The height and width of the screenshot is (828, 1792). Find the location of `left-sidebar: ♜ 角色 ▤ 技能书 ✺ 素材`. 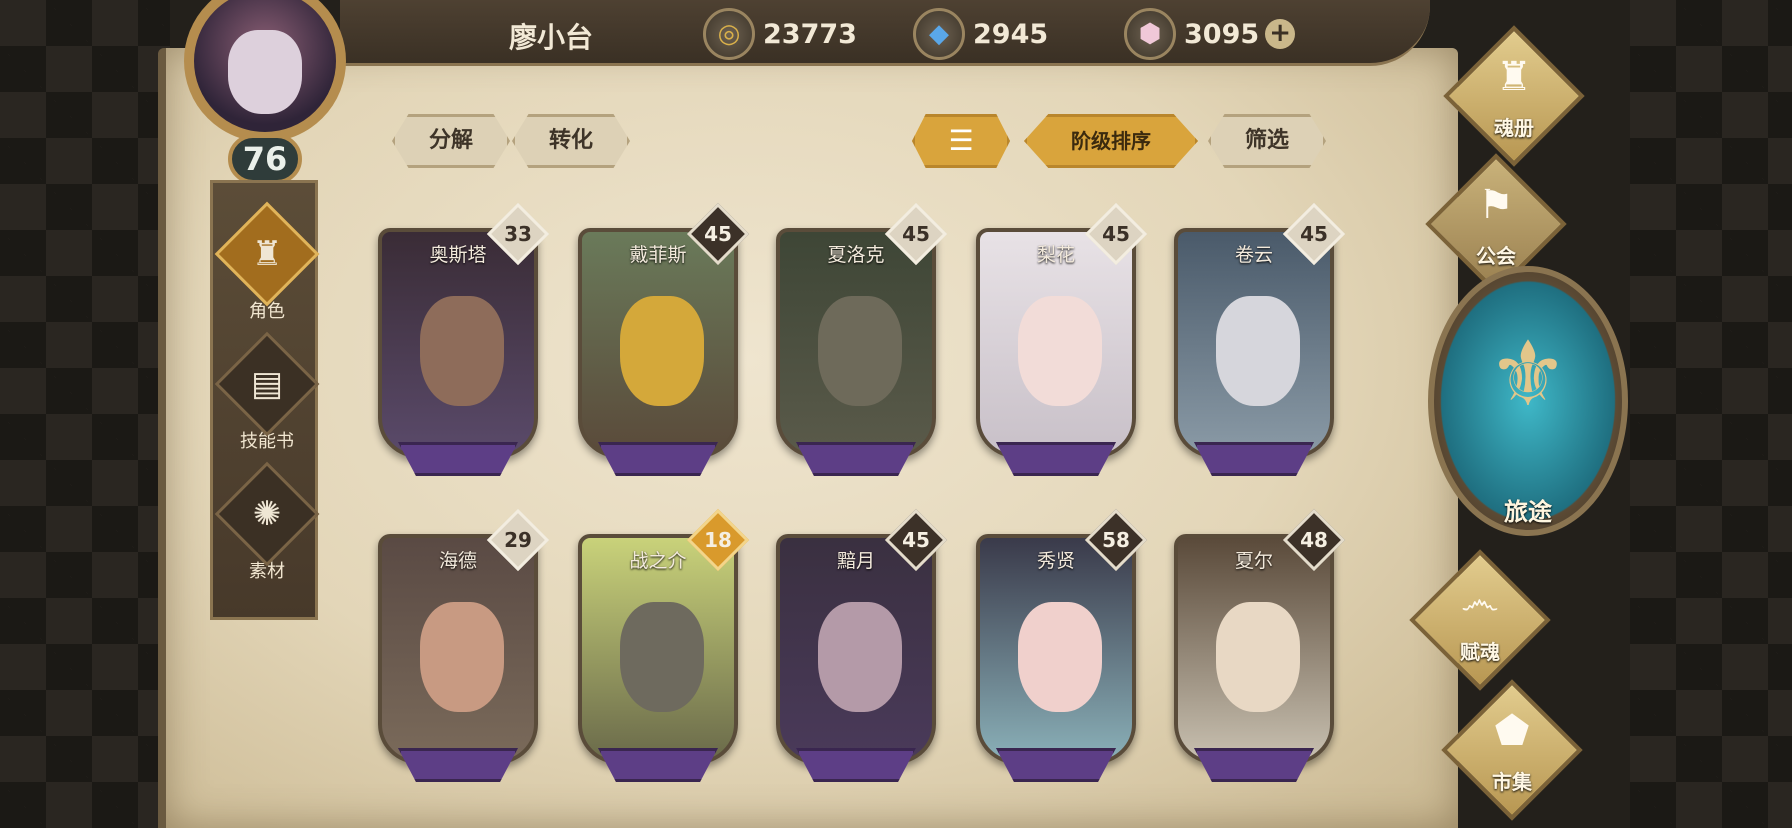

left-sidebar: ♜ 角色 ▤ 技能书 ✺ 素材 is located at coordinates (265, 400).